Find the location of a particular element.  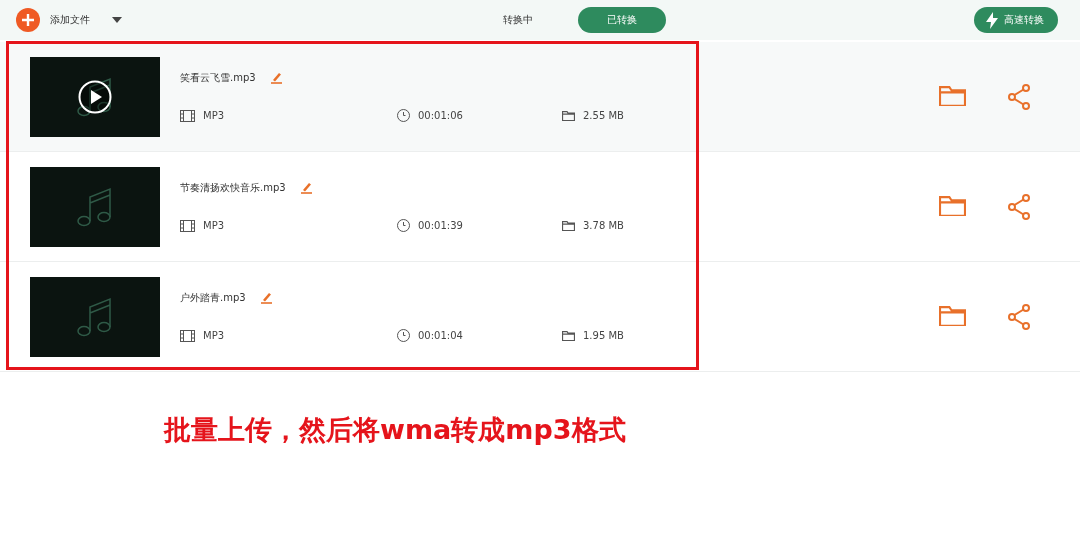

duration-text: 00:01:06 is located at coordinates (440, 115).